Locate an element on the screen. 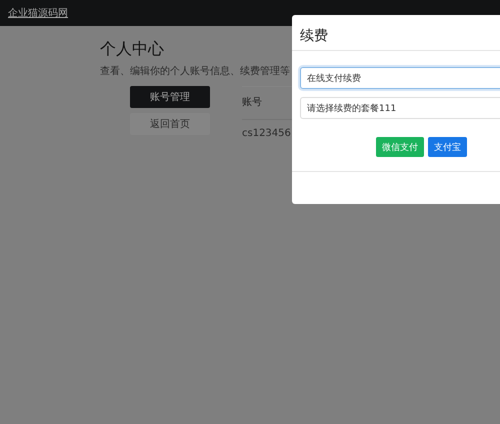 Image resolution: width=500 pixels, height=424 pixels. sidebar-item: 账号管理 is located at coordinates (170, 97).